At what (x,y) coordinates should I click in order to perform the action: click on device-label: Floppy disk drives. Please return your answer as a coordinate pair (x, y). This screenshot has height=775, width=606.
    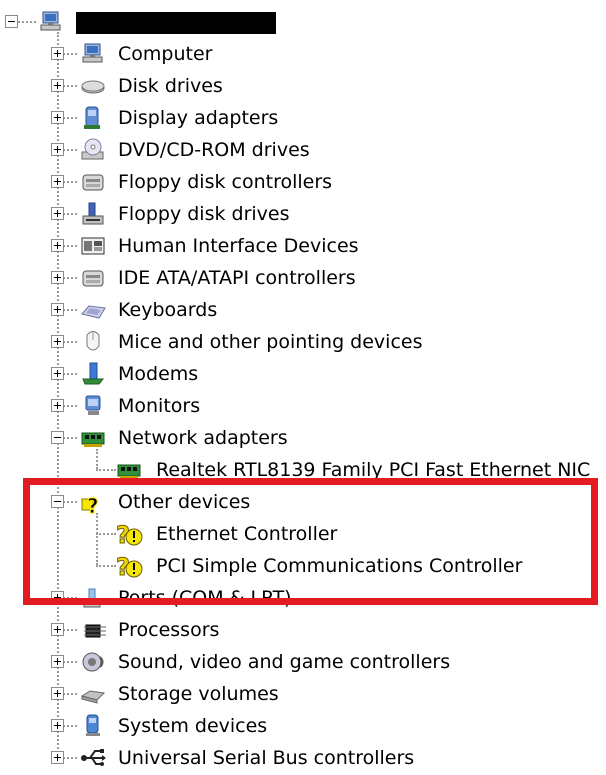
    Looking at the image, I should click on (204, 214).